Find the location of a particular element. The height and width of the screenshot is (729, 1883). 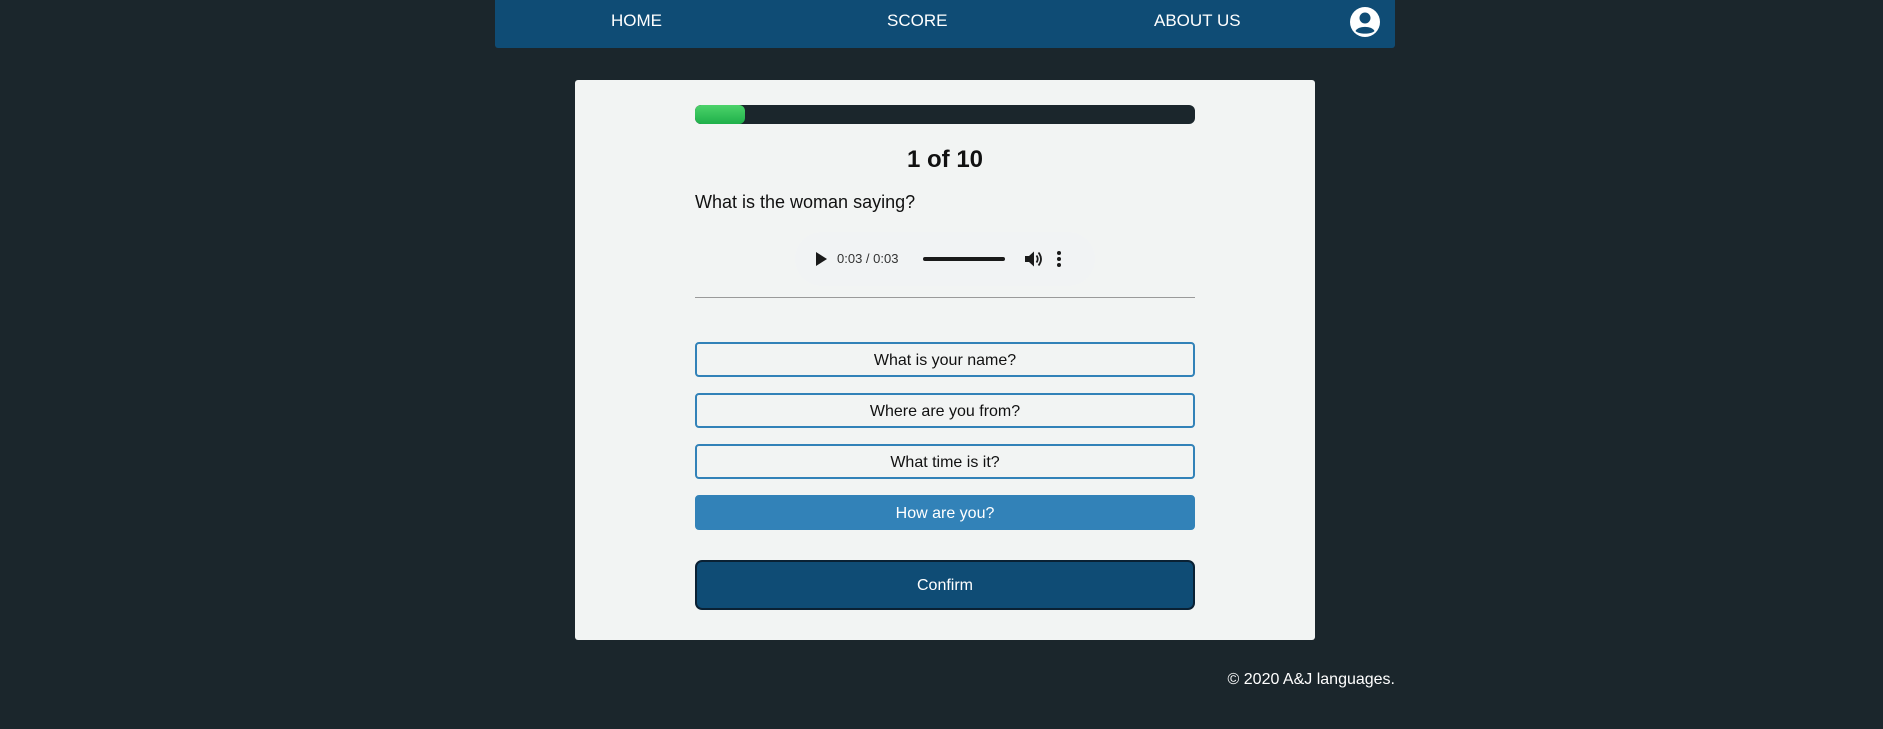

answer-option-4-selected: How are you? is located at coordinates (945, 512).